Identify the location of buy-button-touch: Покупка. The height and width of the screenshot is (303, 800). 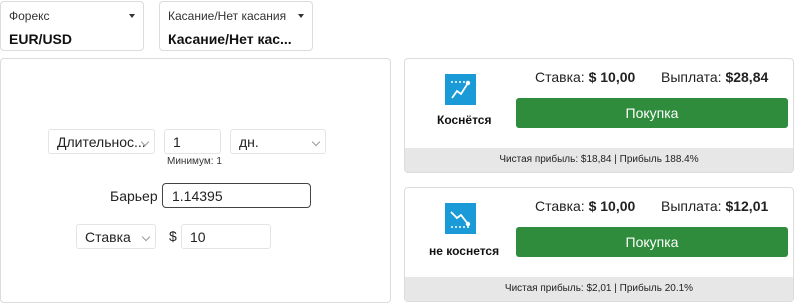
(652, 113).